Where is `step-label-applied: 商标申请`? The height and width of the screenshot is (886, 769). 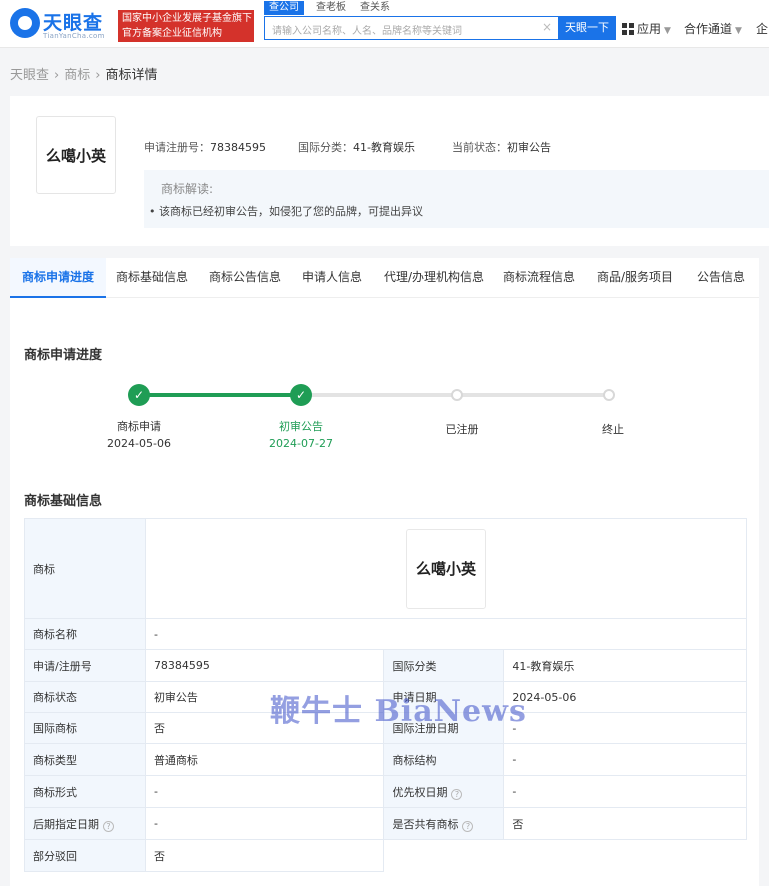 step-label-applied: 商标申请 is located at coordinates (139, 426).